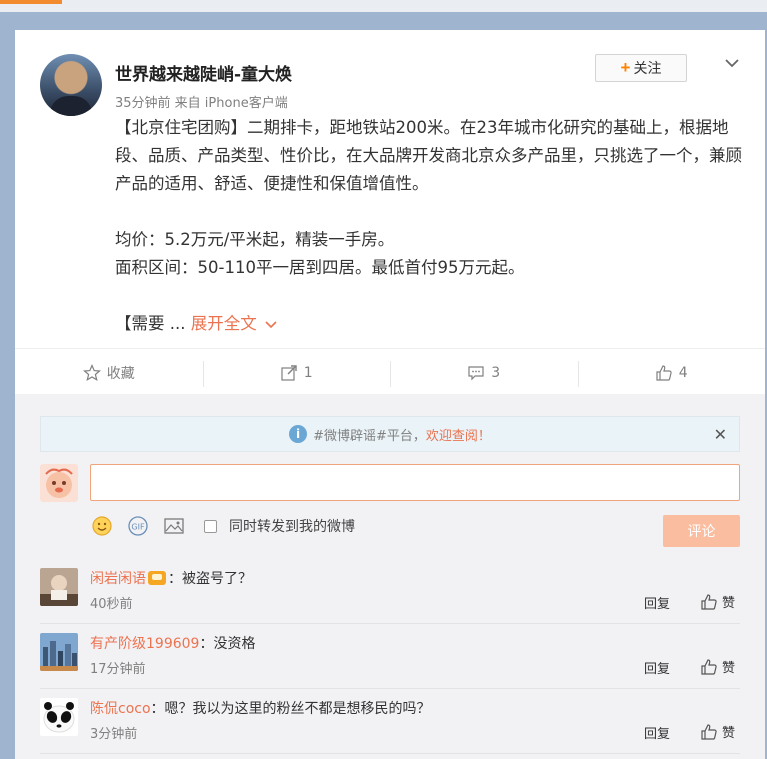  I want to click on member-badge-icon, so click(157, 578).